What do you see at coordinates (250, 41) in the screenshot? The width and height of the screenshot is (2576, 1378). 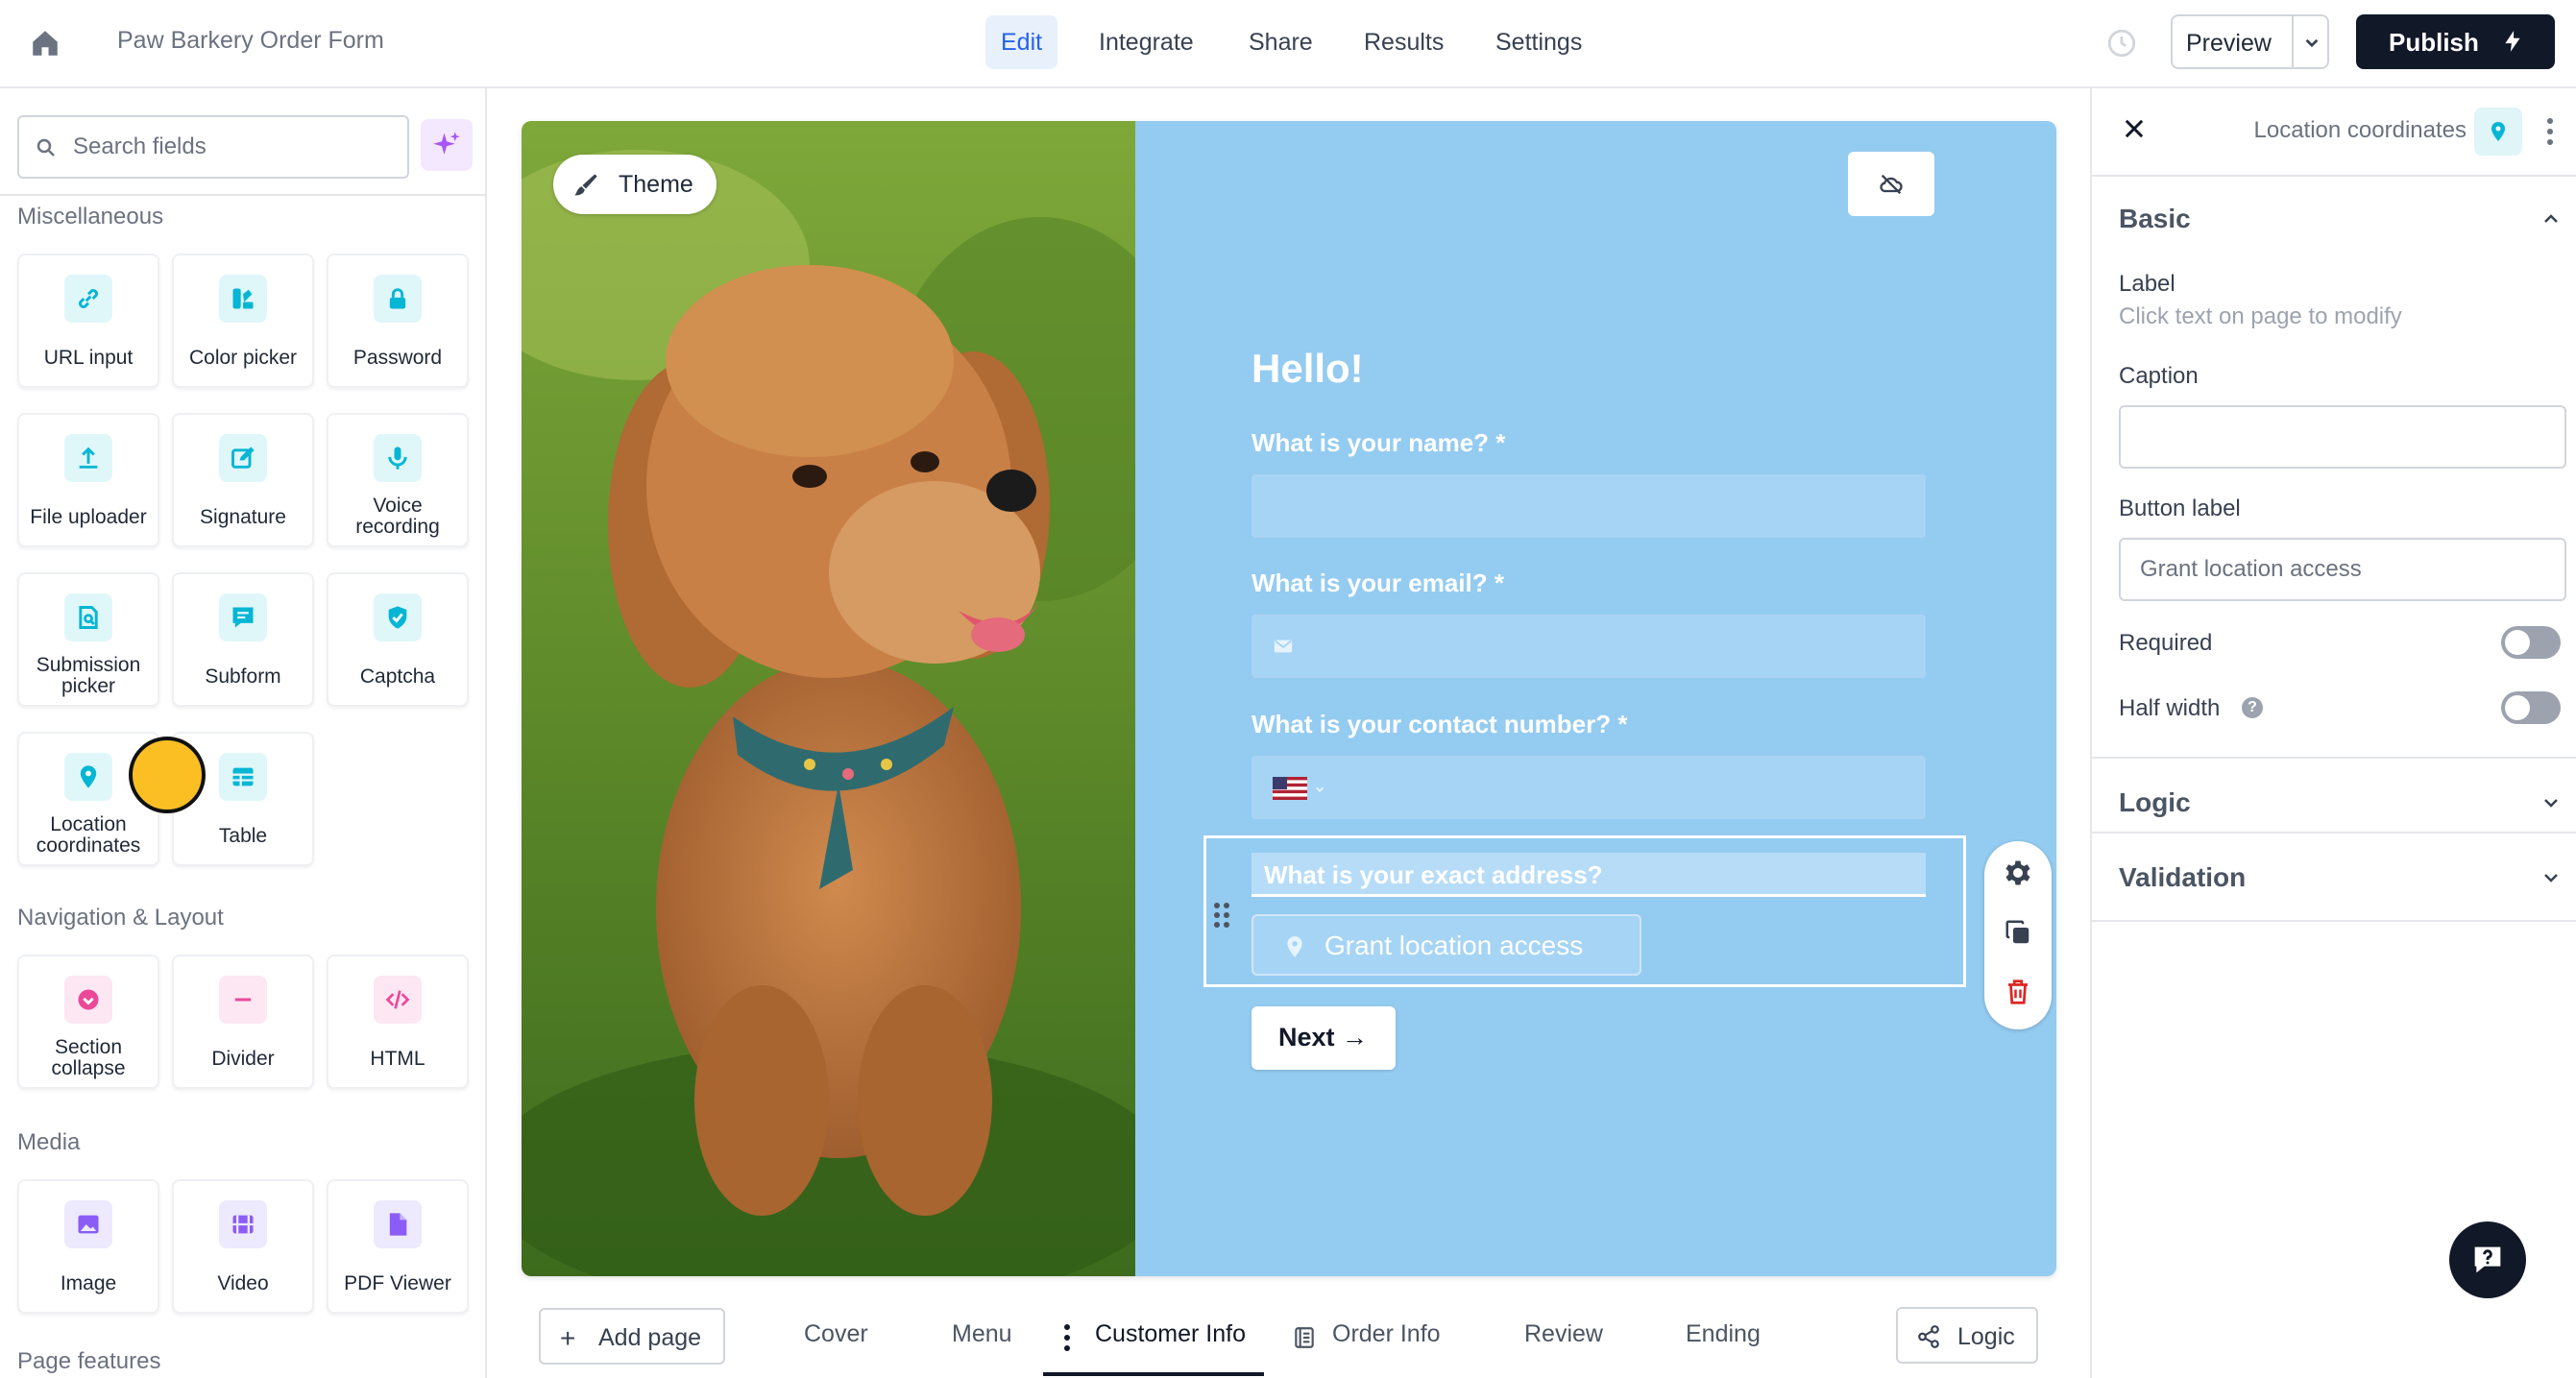 I see `form-title: Paw Barkery Order Form` at bounding box center [250, 41].